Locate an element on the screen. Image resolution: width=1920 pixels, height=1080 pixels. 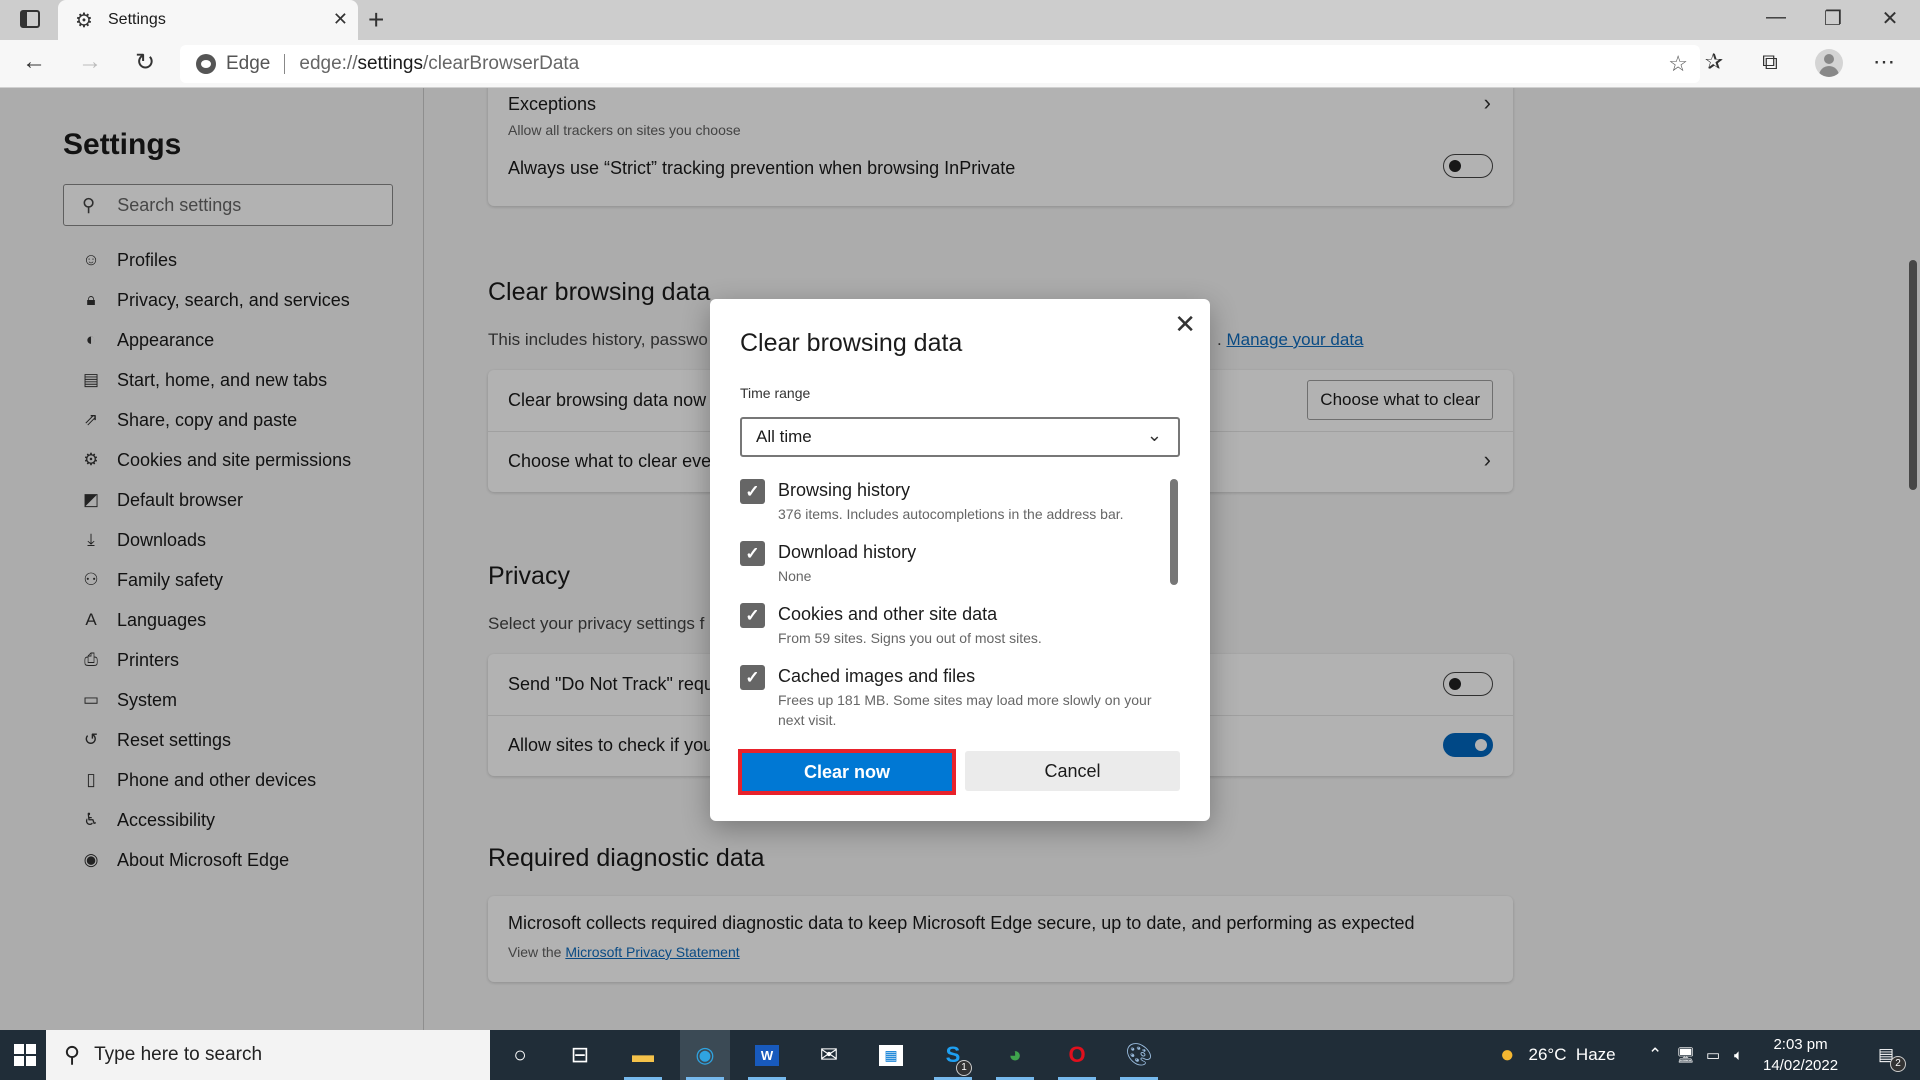
notifications-badge: 2 is located at coordinates (1898, 1064).